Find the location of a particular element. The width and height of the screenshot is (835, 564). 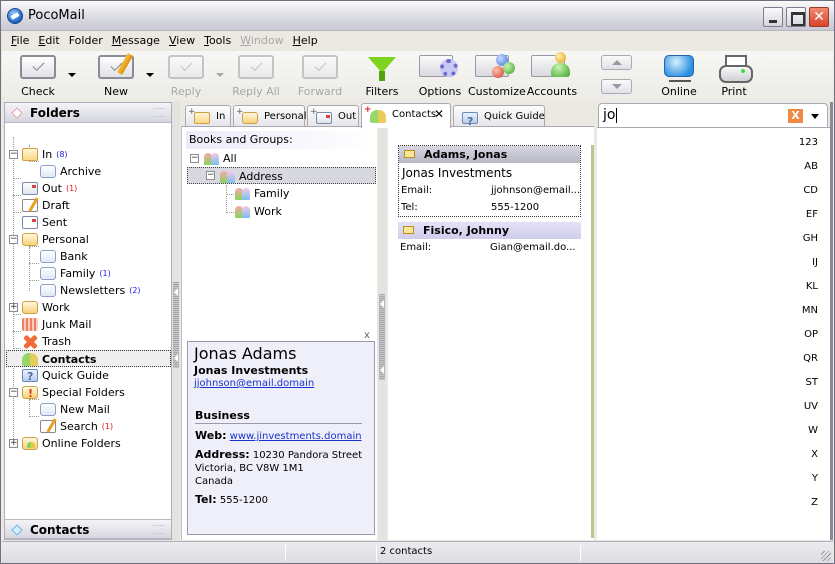

filters-button: Filters is located at coordinates (382, 76).